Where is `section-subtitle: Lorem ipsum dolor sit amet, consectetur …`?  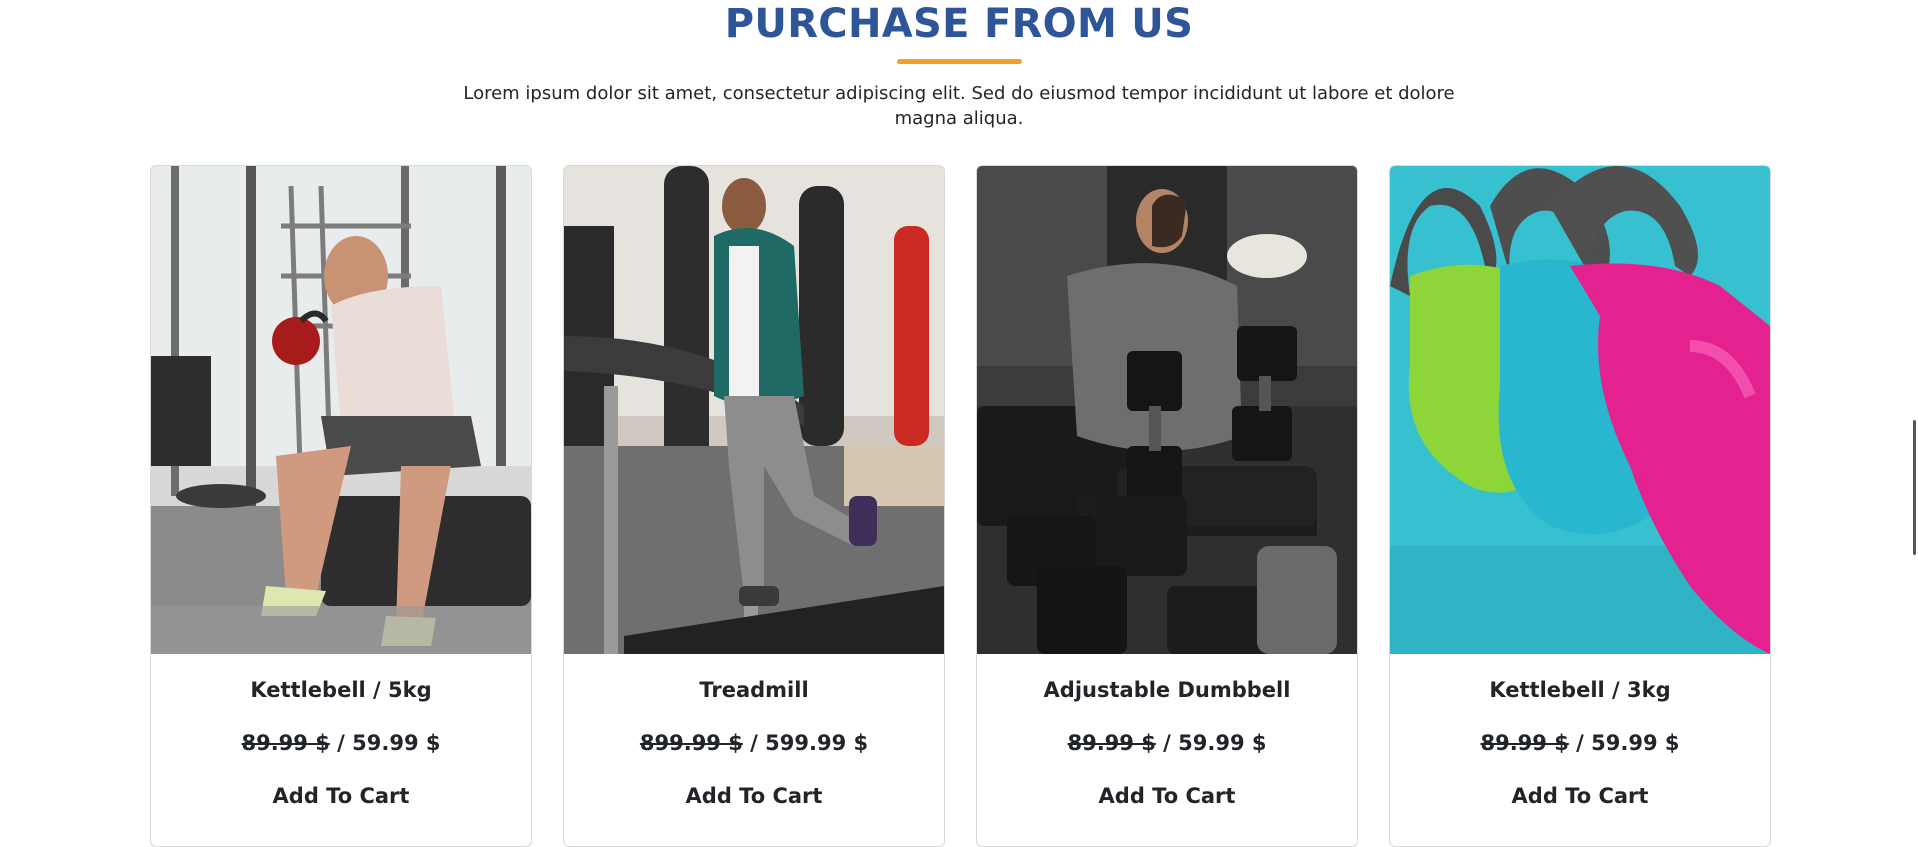
section-subtitle: Lorem ipsum dolor sit amet, consectetur … is located at coordinates (959, 106).